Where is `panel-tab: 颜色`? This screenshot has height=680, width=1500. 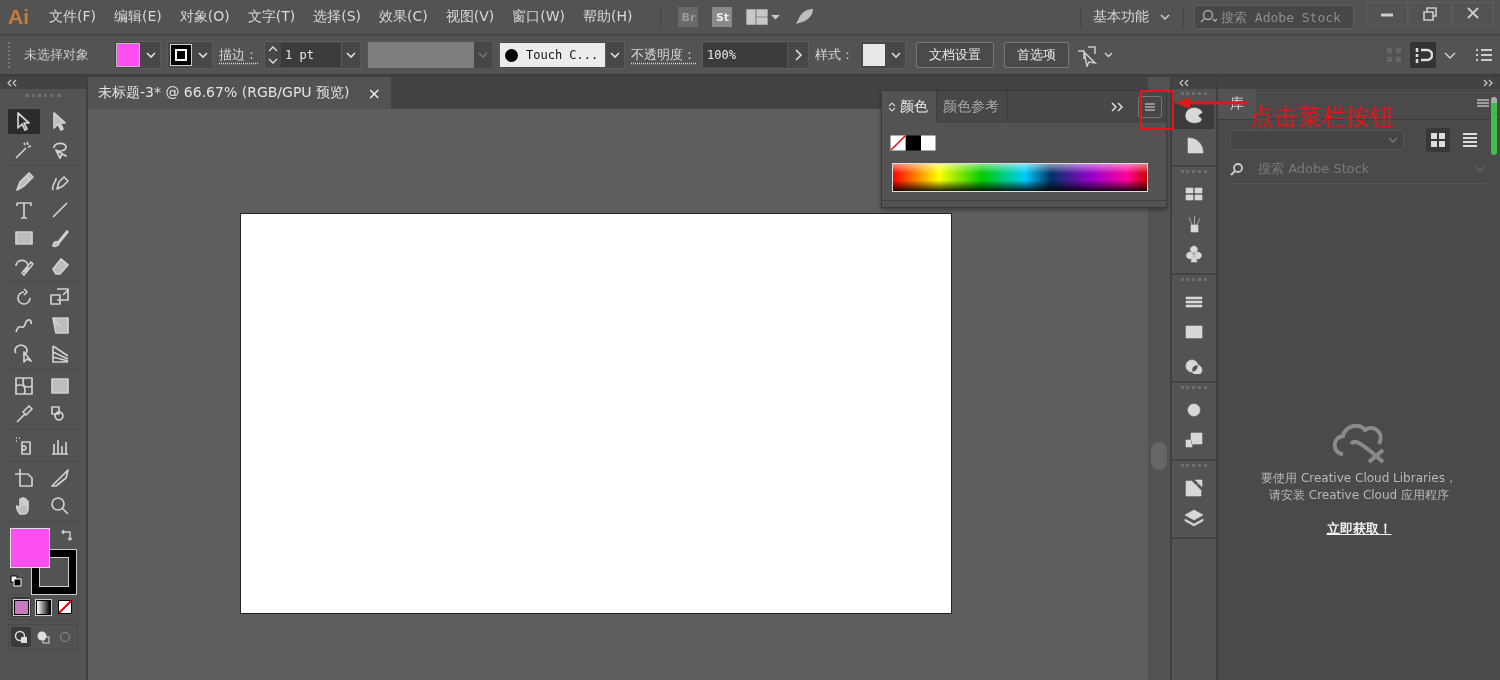
panel-tab: 颜色 is located at coordinates (909, 107).